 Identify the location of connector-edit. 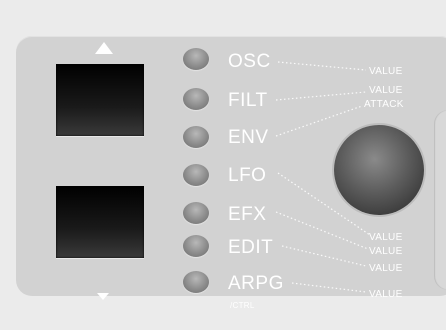
(324, 256).